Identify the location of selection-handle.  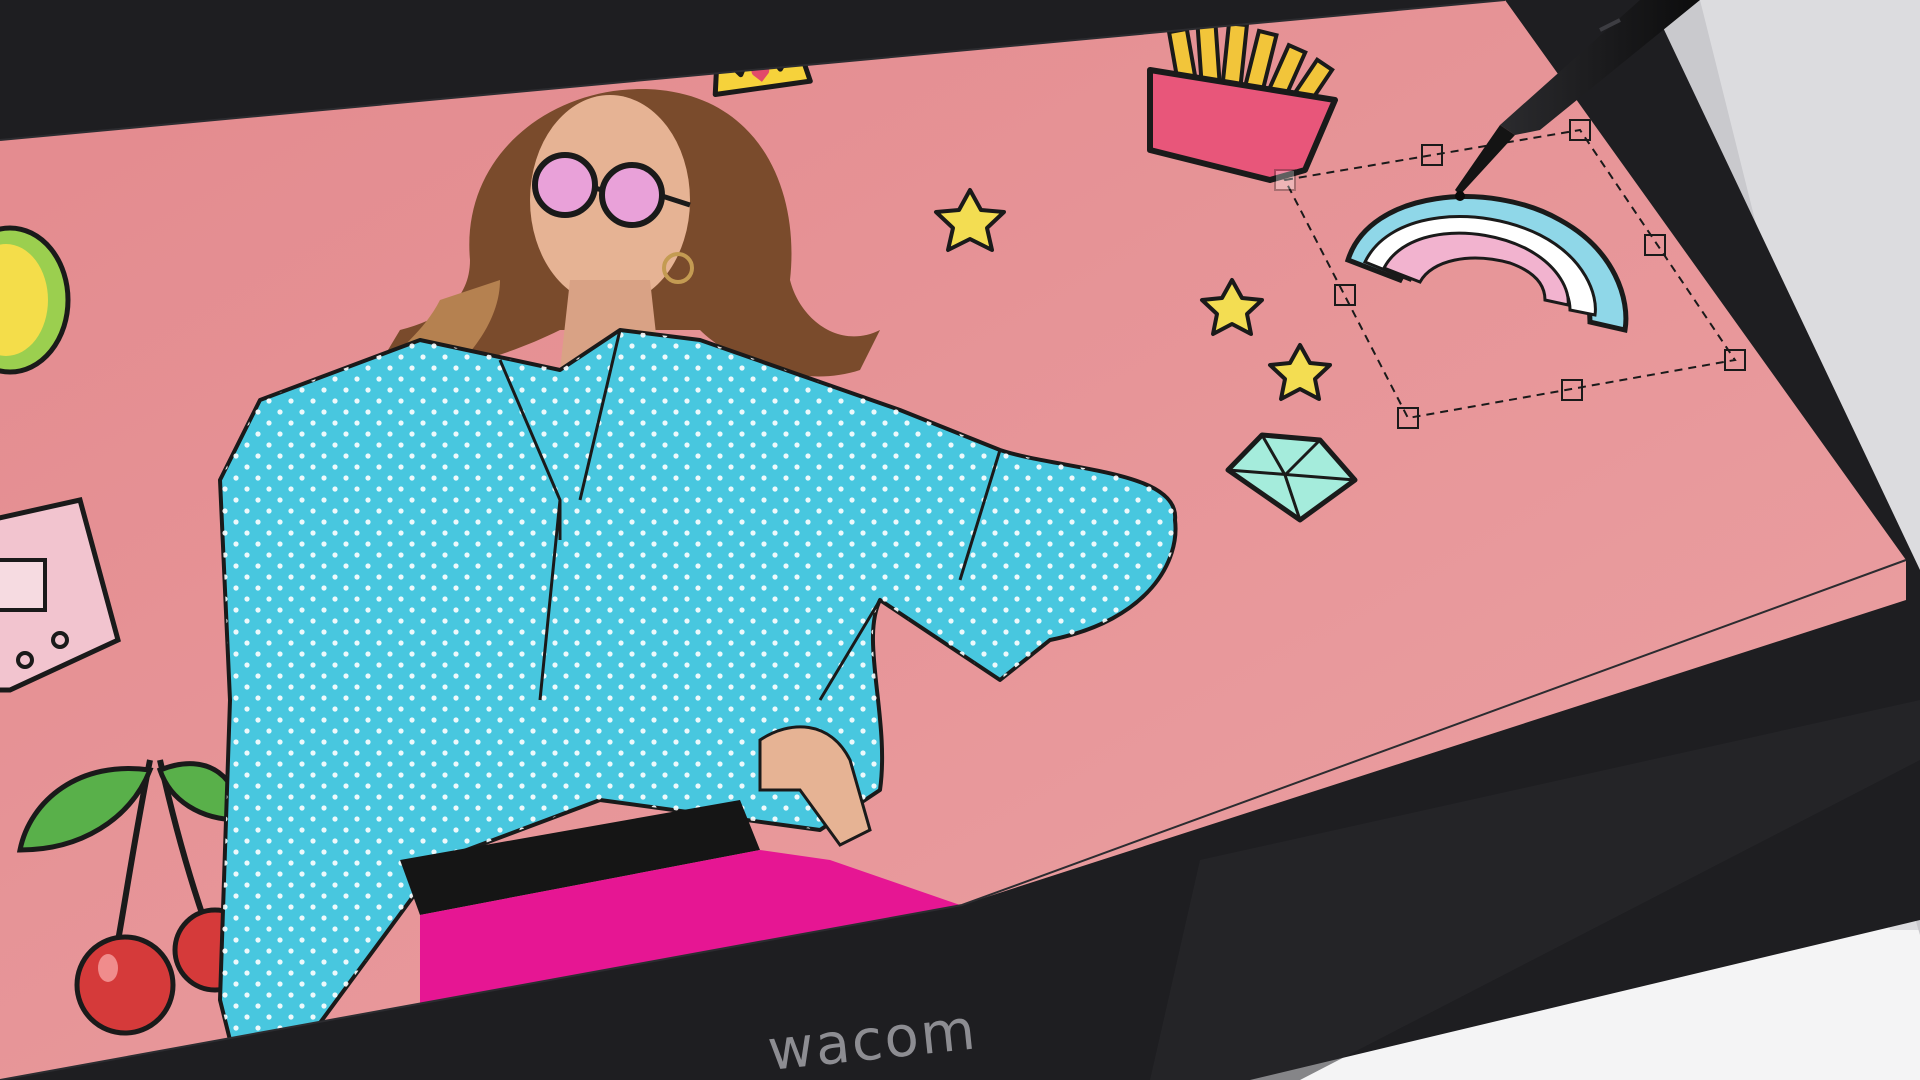
(1285, 180).